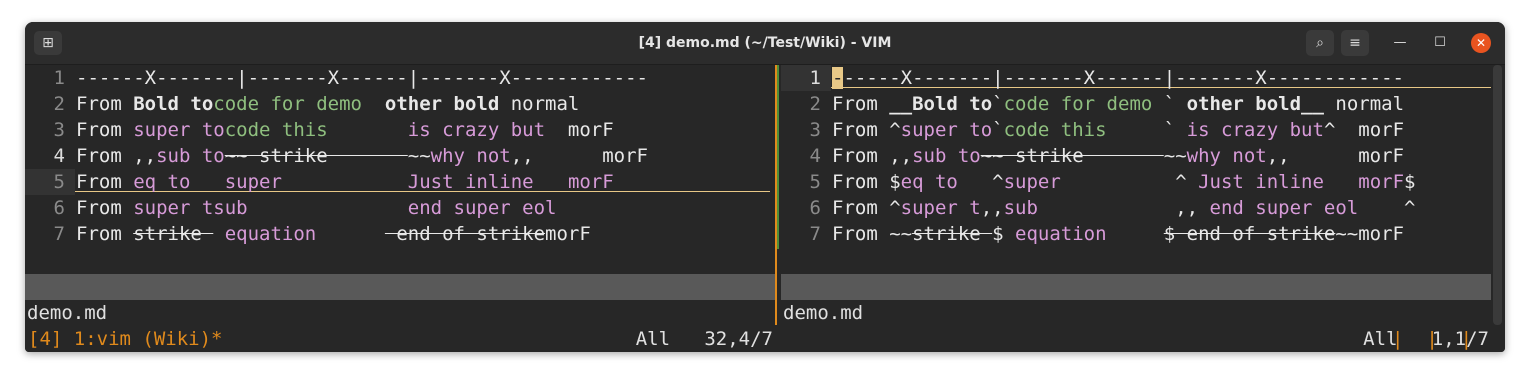  I want to click on menu-icon: ≡, so click(1355, 43).